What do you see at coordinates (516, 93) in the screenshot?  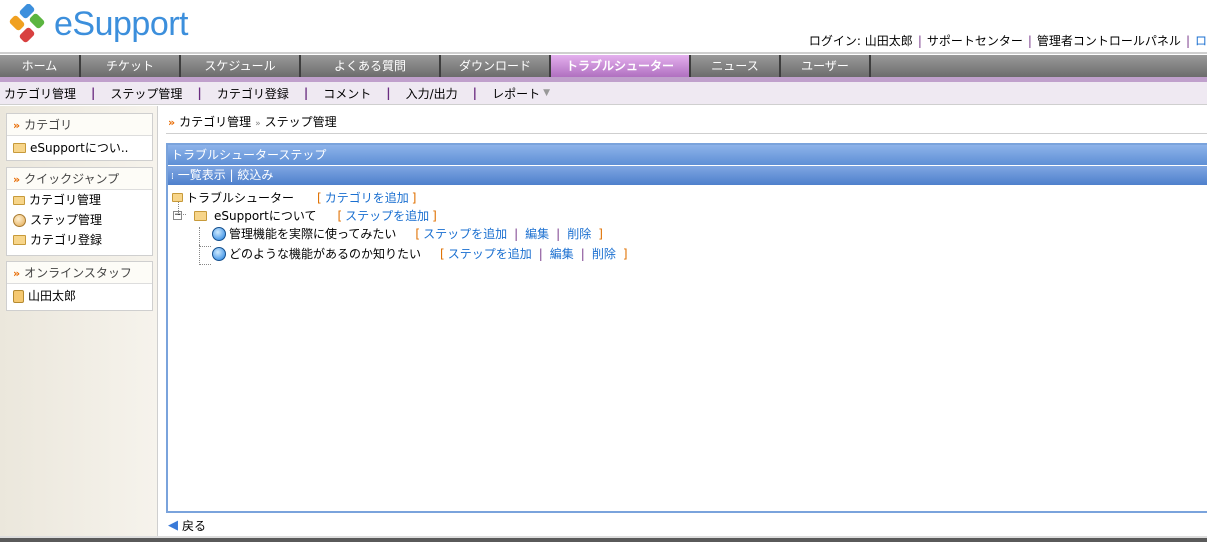 I see `subnav-report: レポート` at bounding box center [516, 93].